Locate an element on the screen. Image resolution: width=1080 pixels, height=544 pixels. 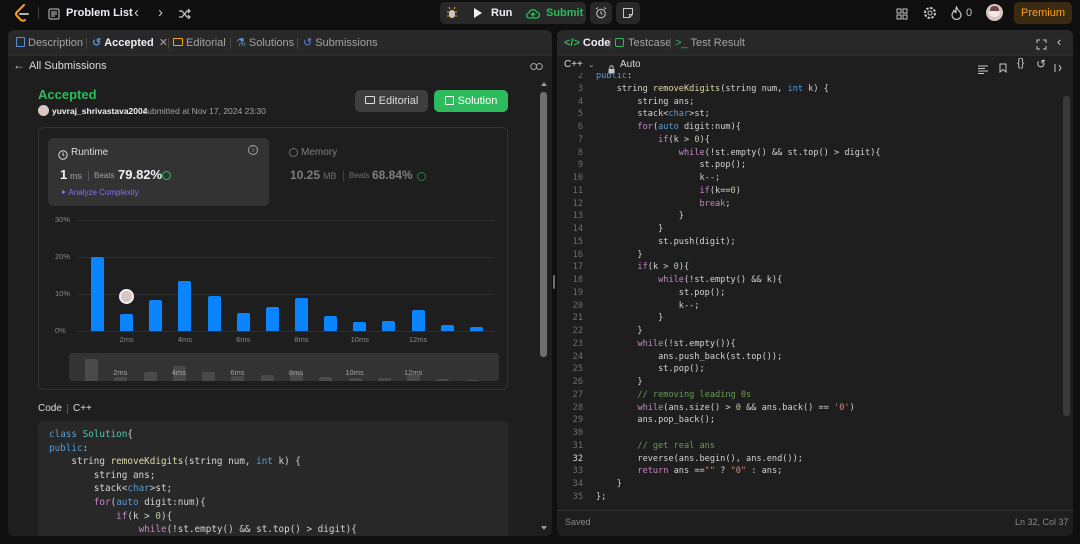
code-line: st.push(digit); is located at coordinates (666, 242).